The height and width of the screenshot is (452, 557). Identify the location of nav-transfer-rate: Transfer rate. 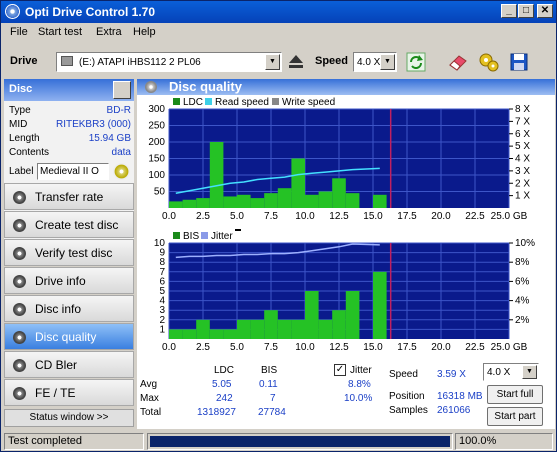
(69, 196).